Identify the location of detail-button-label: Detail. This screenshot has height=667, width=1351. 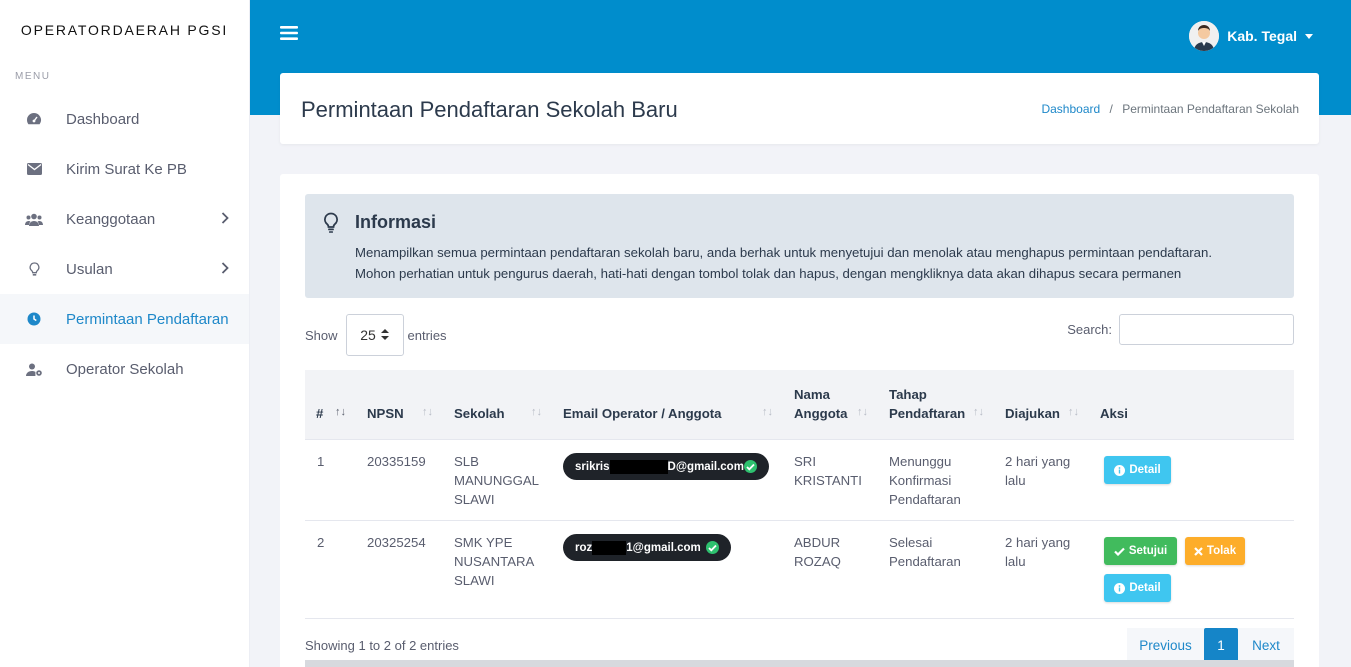
(1145, 588).